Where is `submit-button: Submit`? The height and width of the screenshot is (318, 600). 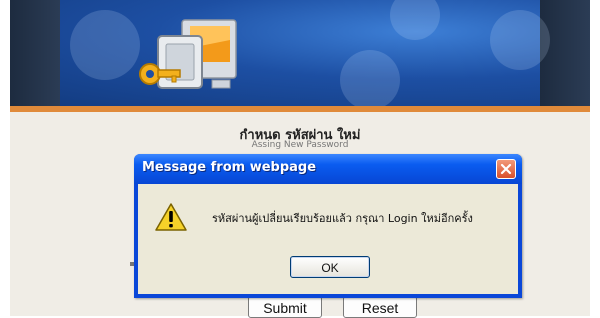
submit-button: Submit is located at coordinates (285, 307).